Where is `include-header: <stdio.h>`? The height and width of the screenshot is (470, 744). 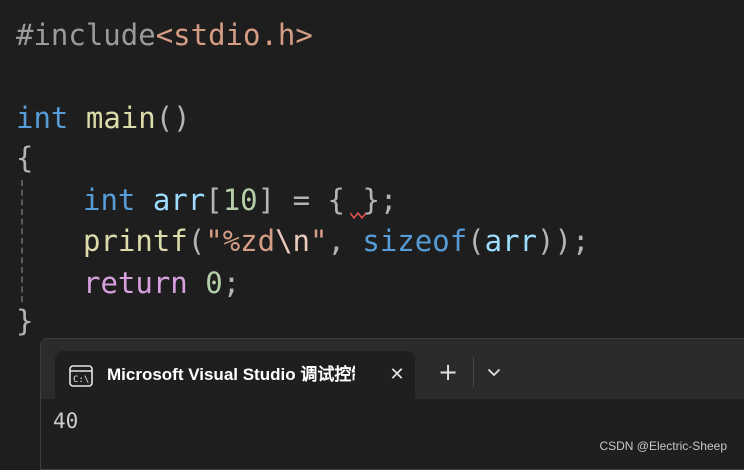 include-header: <stdio.h> is located at coordinates (234, 35).